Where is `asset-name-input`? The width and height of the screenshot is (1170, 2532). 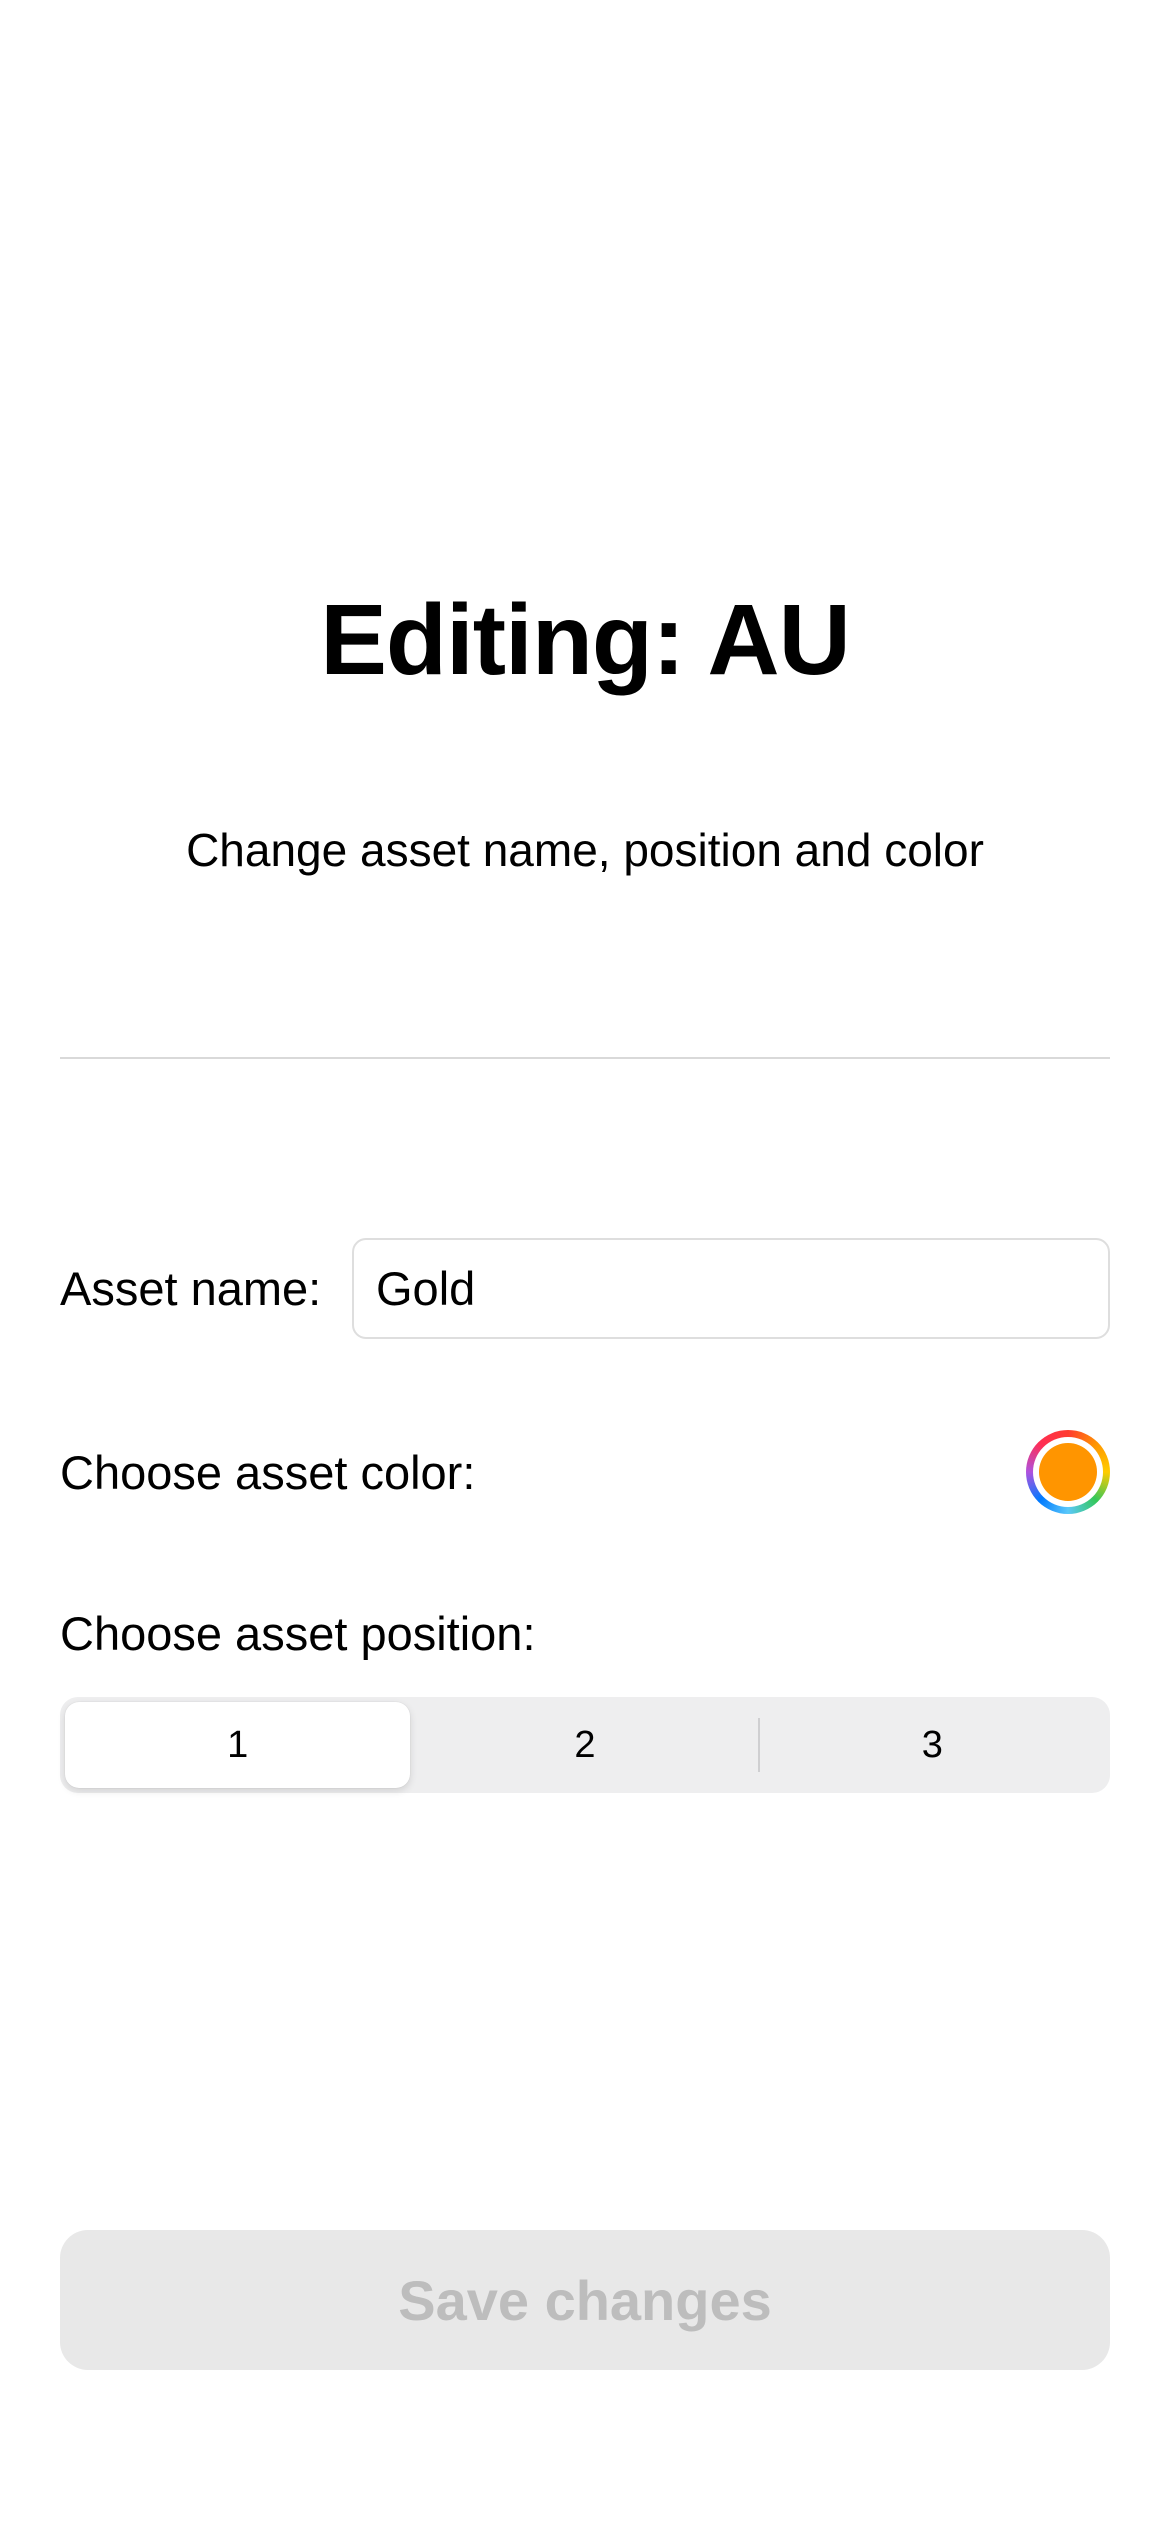 asset-name-input is located at coordinates (731, 1288).